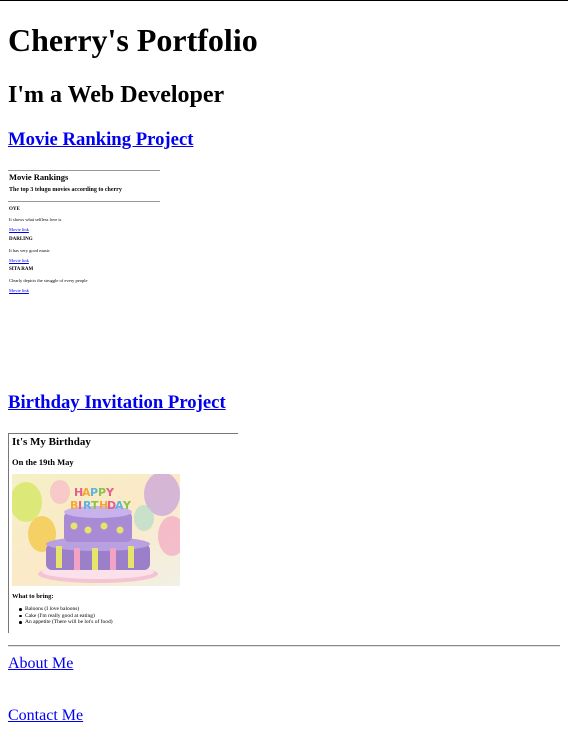 The width and height of the screenshot is (568, 746). Describe the element at coordinates (39, 177) in the screenshot. I see `movie-preview-title: Movie Rankings` at that location.